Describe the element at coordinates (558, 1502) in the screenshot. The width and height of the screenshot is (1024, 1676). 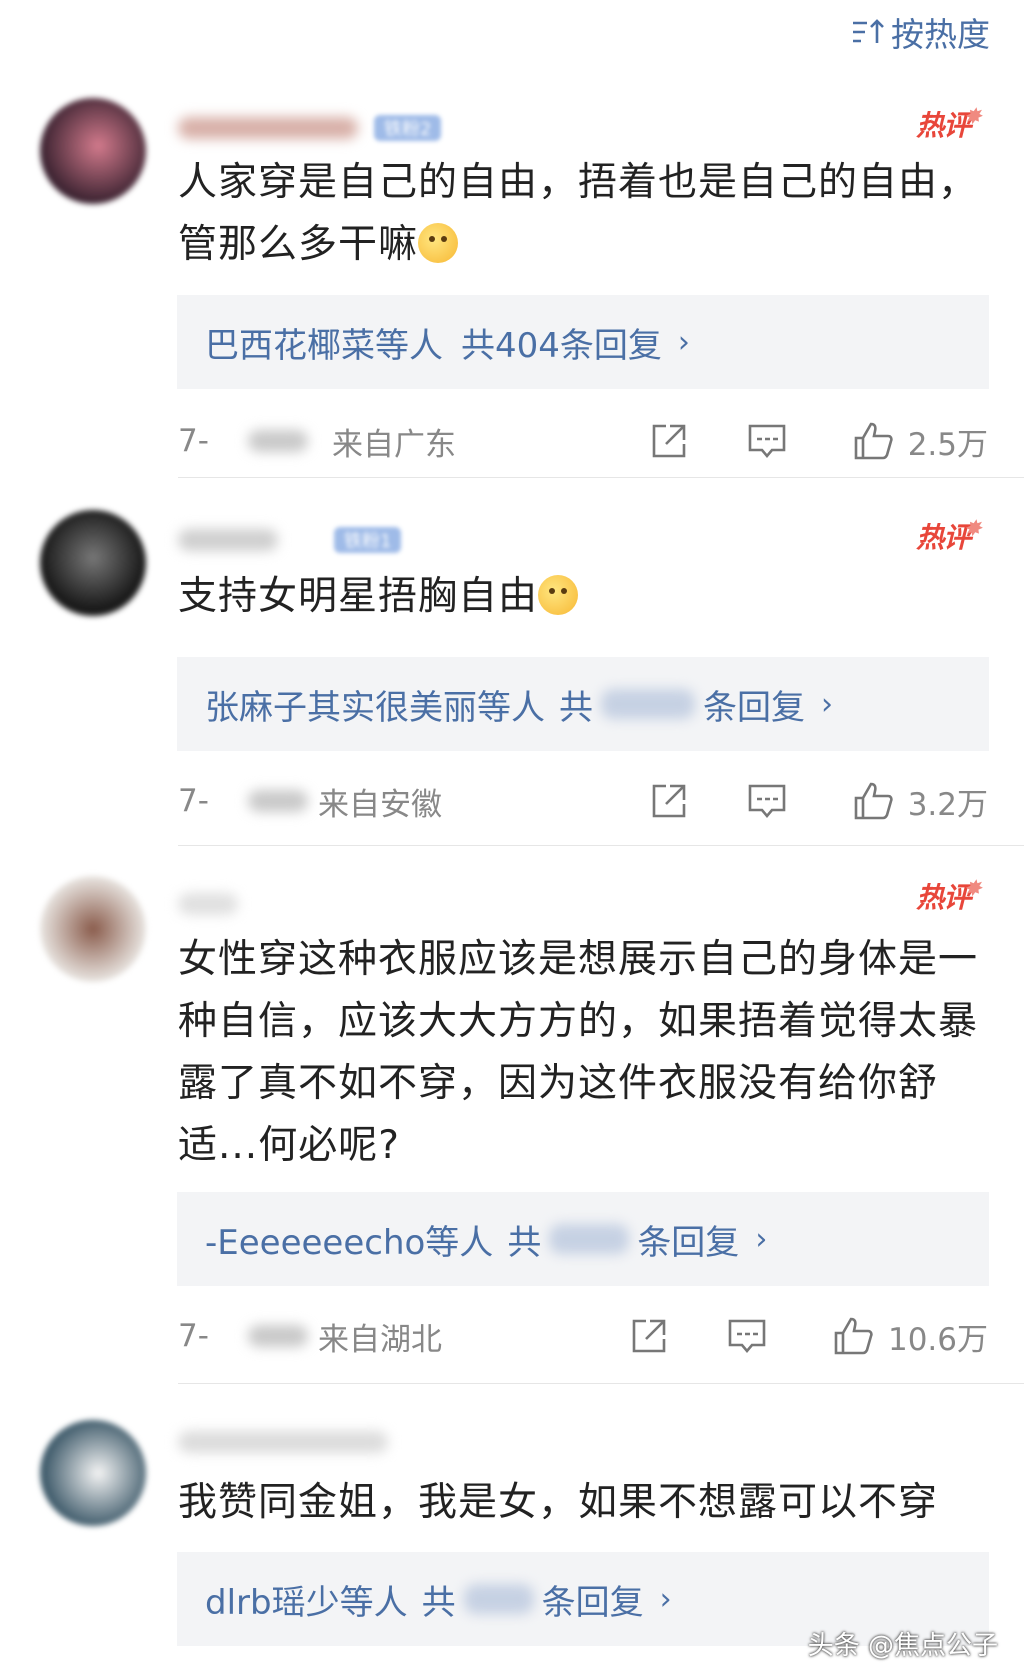
I see `comment-text: 我赞同金姐，我是女，如果不想露可以不穿` at that location.